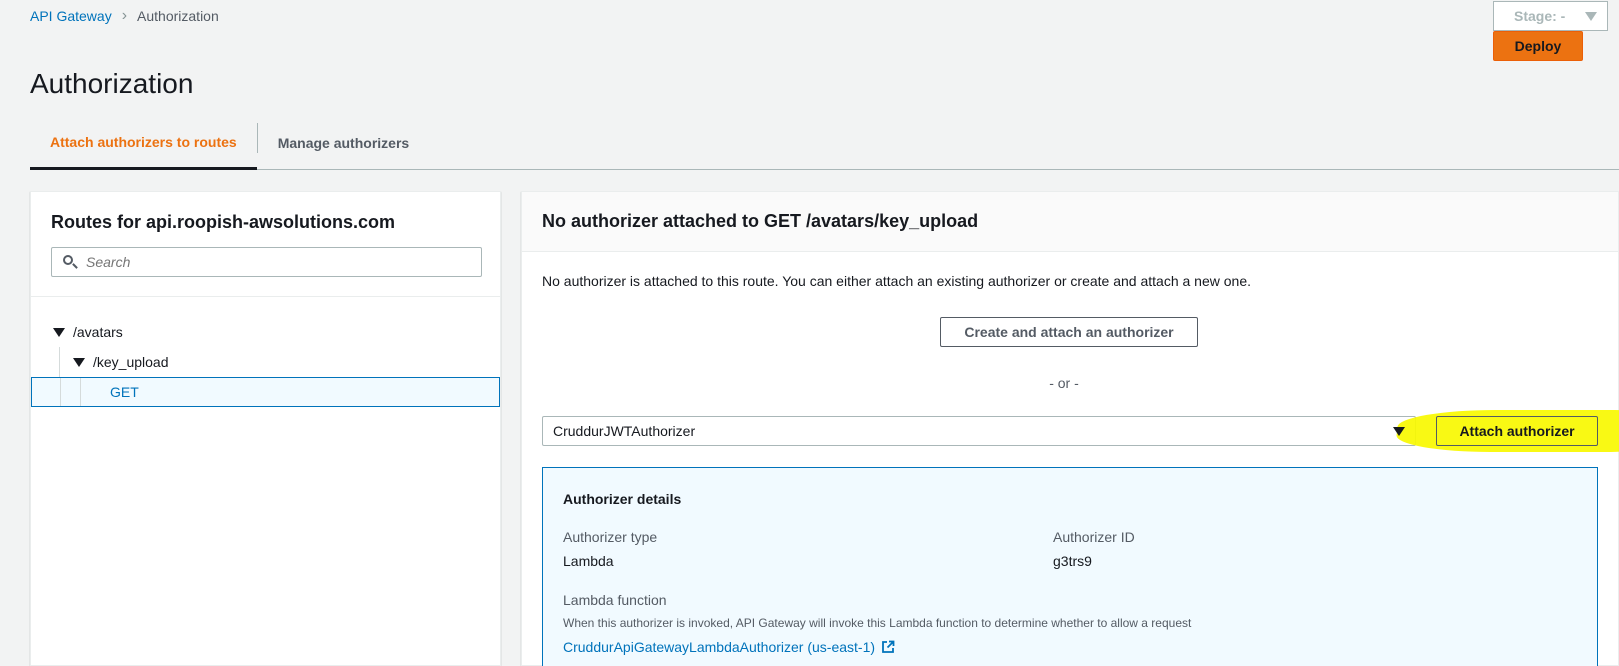 This screenshot has width=1619, height=666. I want to click on authorizer-type-label: Authorizer type, so click(610, 537).